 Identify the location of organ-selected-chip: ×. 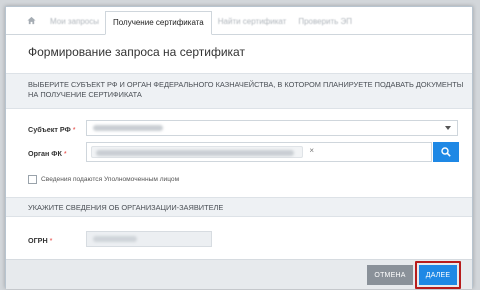
(202, 152).